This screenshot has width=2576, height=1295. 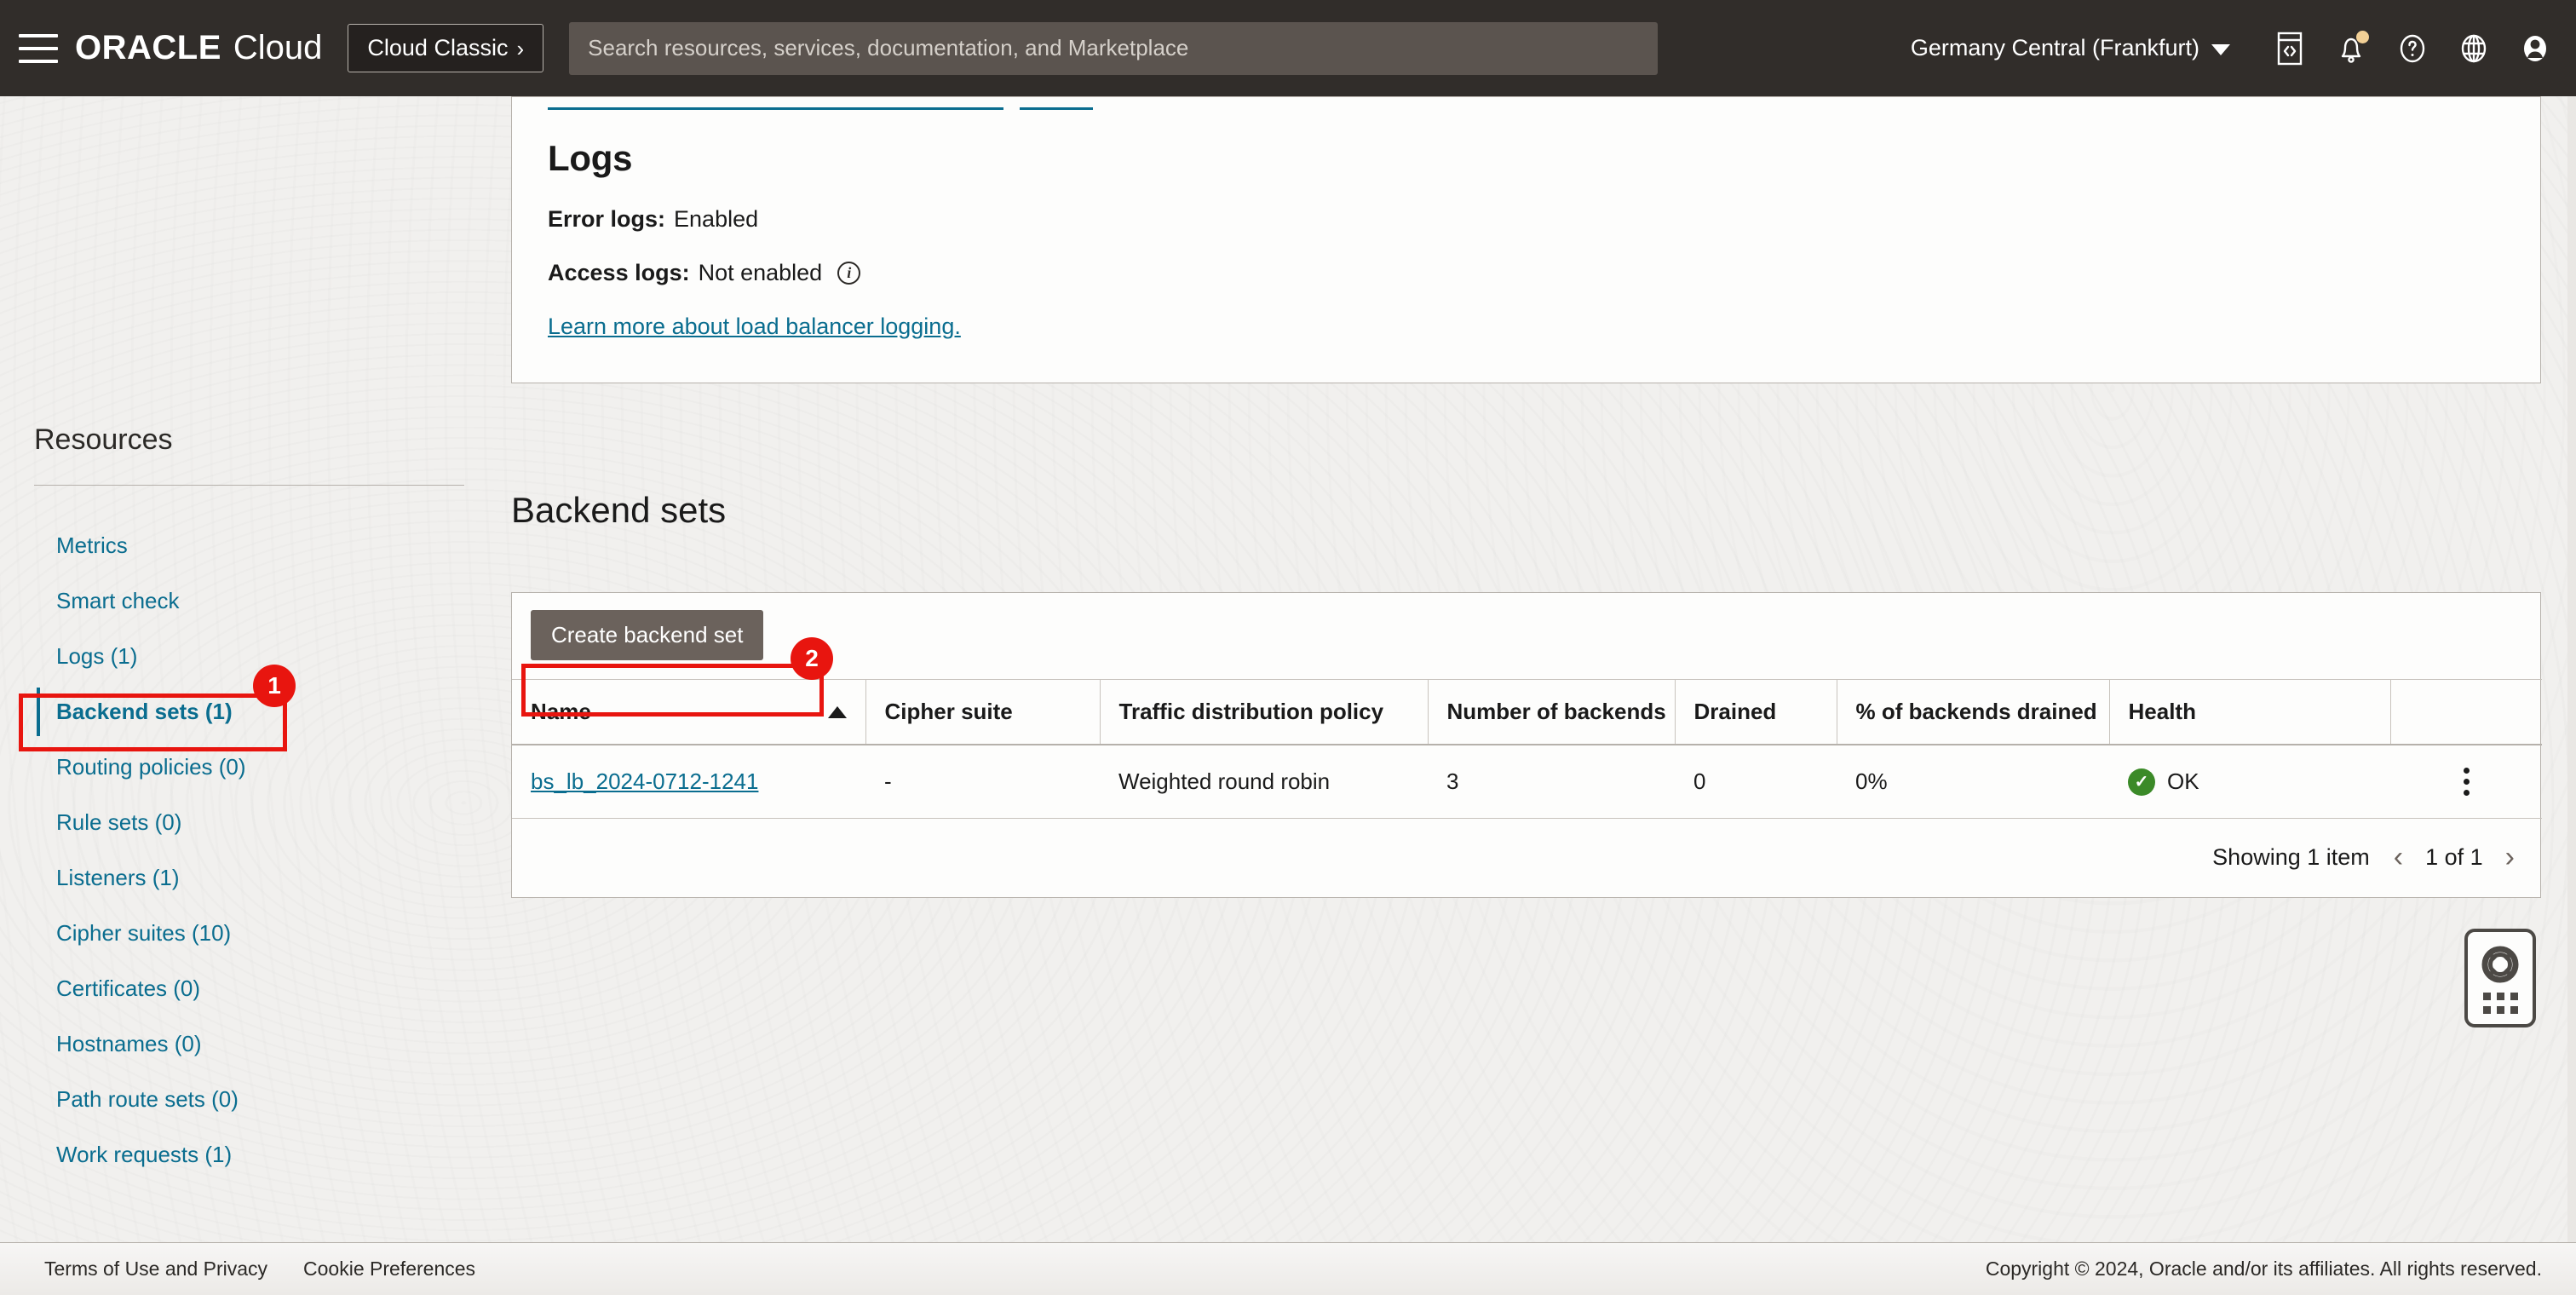 What do you see at coordinates (38, 48) in the screenshot?
I see `hamburger-menu-icon` at bounding box center [38, 48].